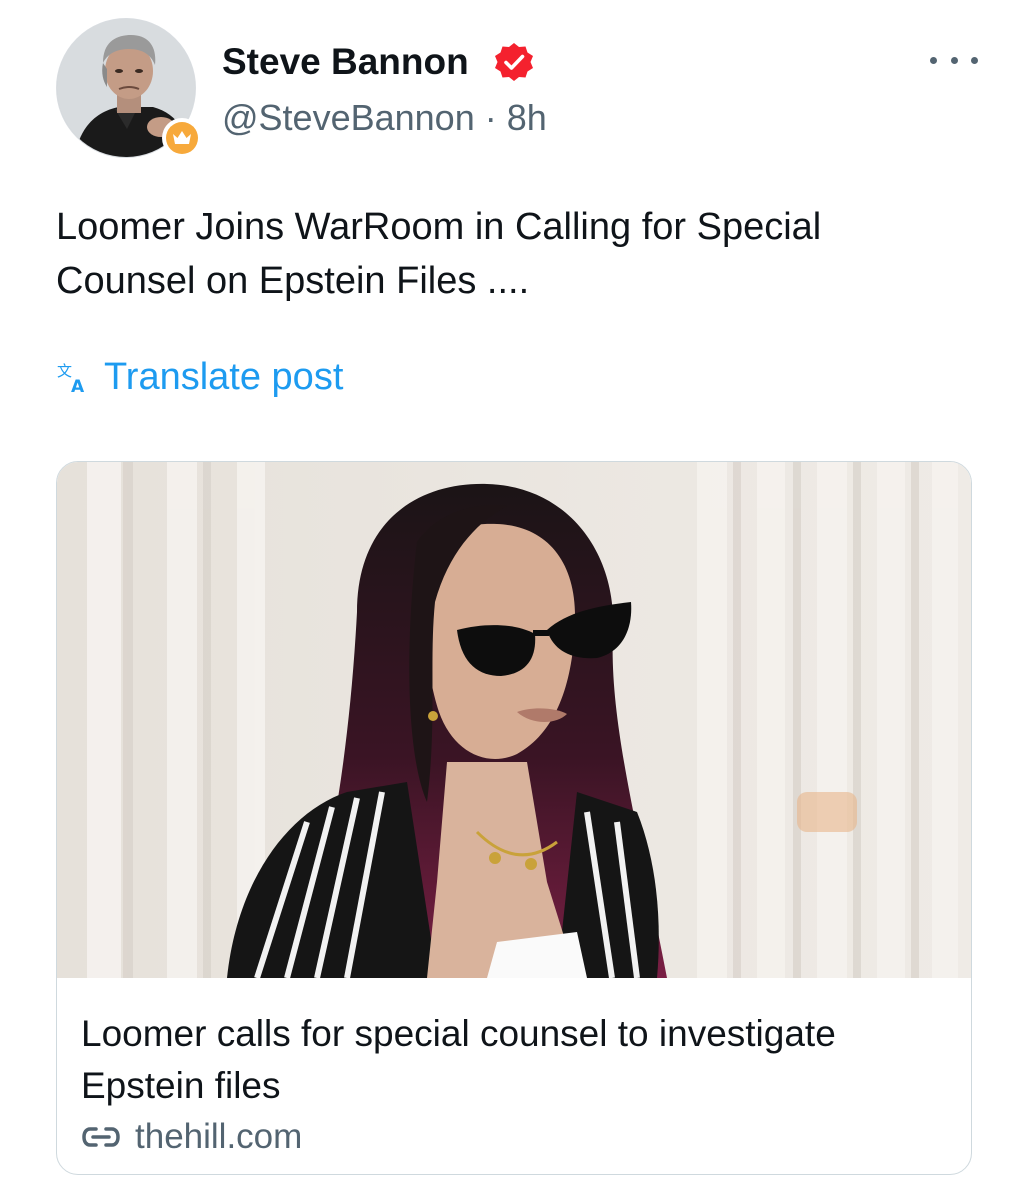  I want to click on post-timestamp: 8h, so click(527, 117).